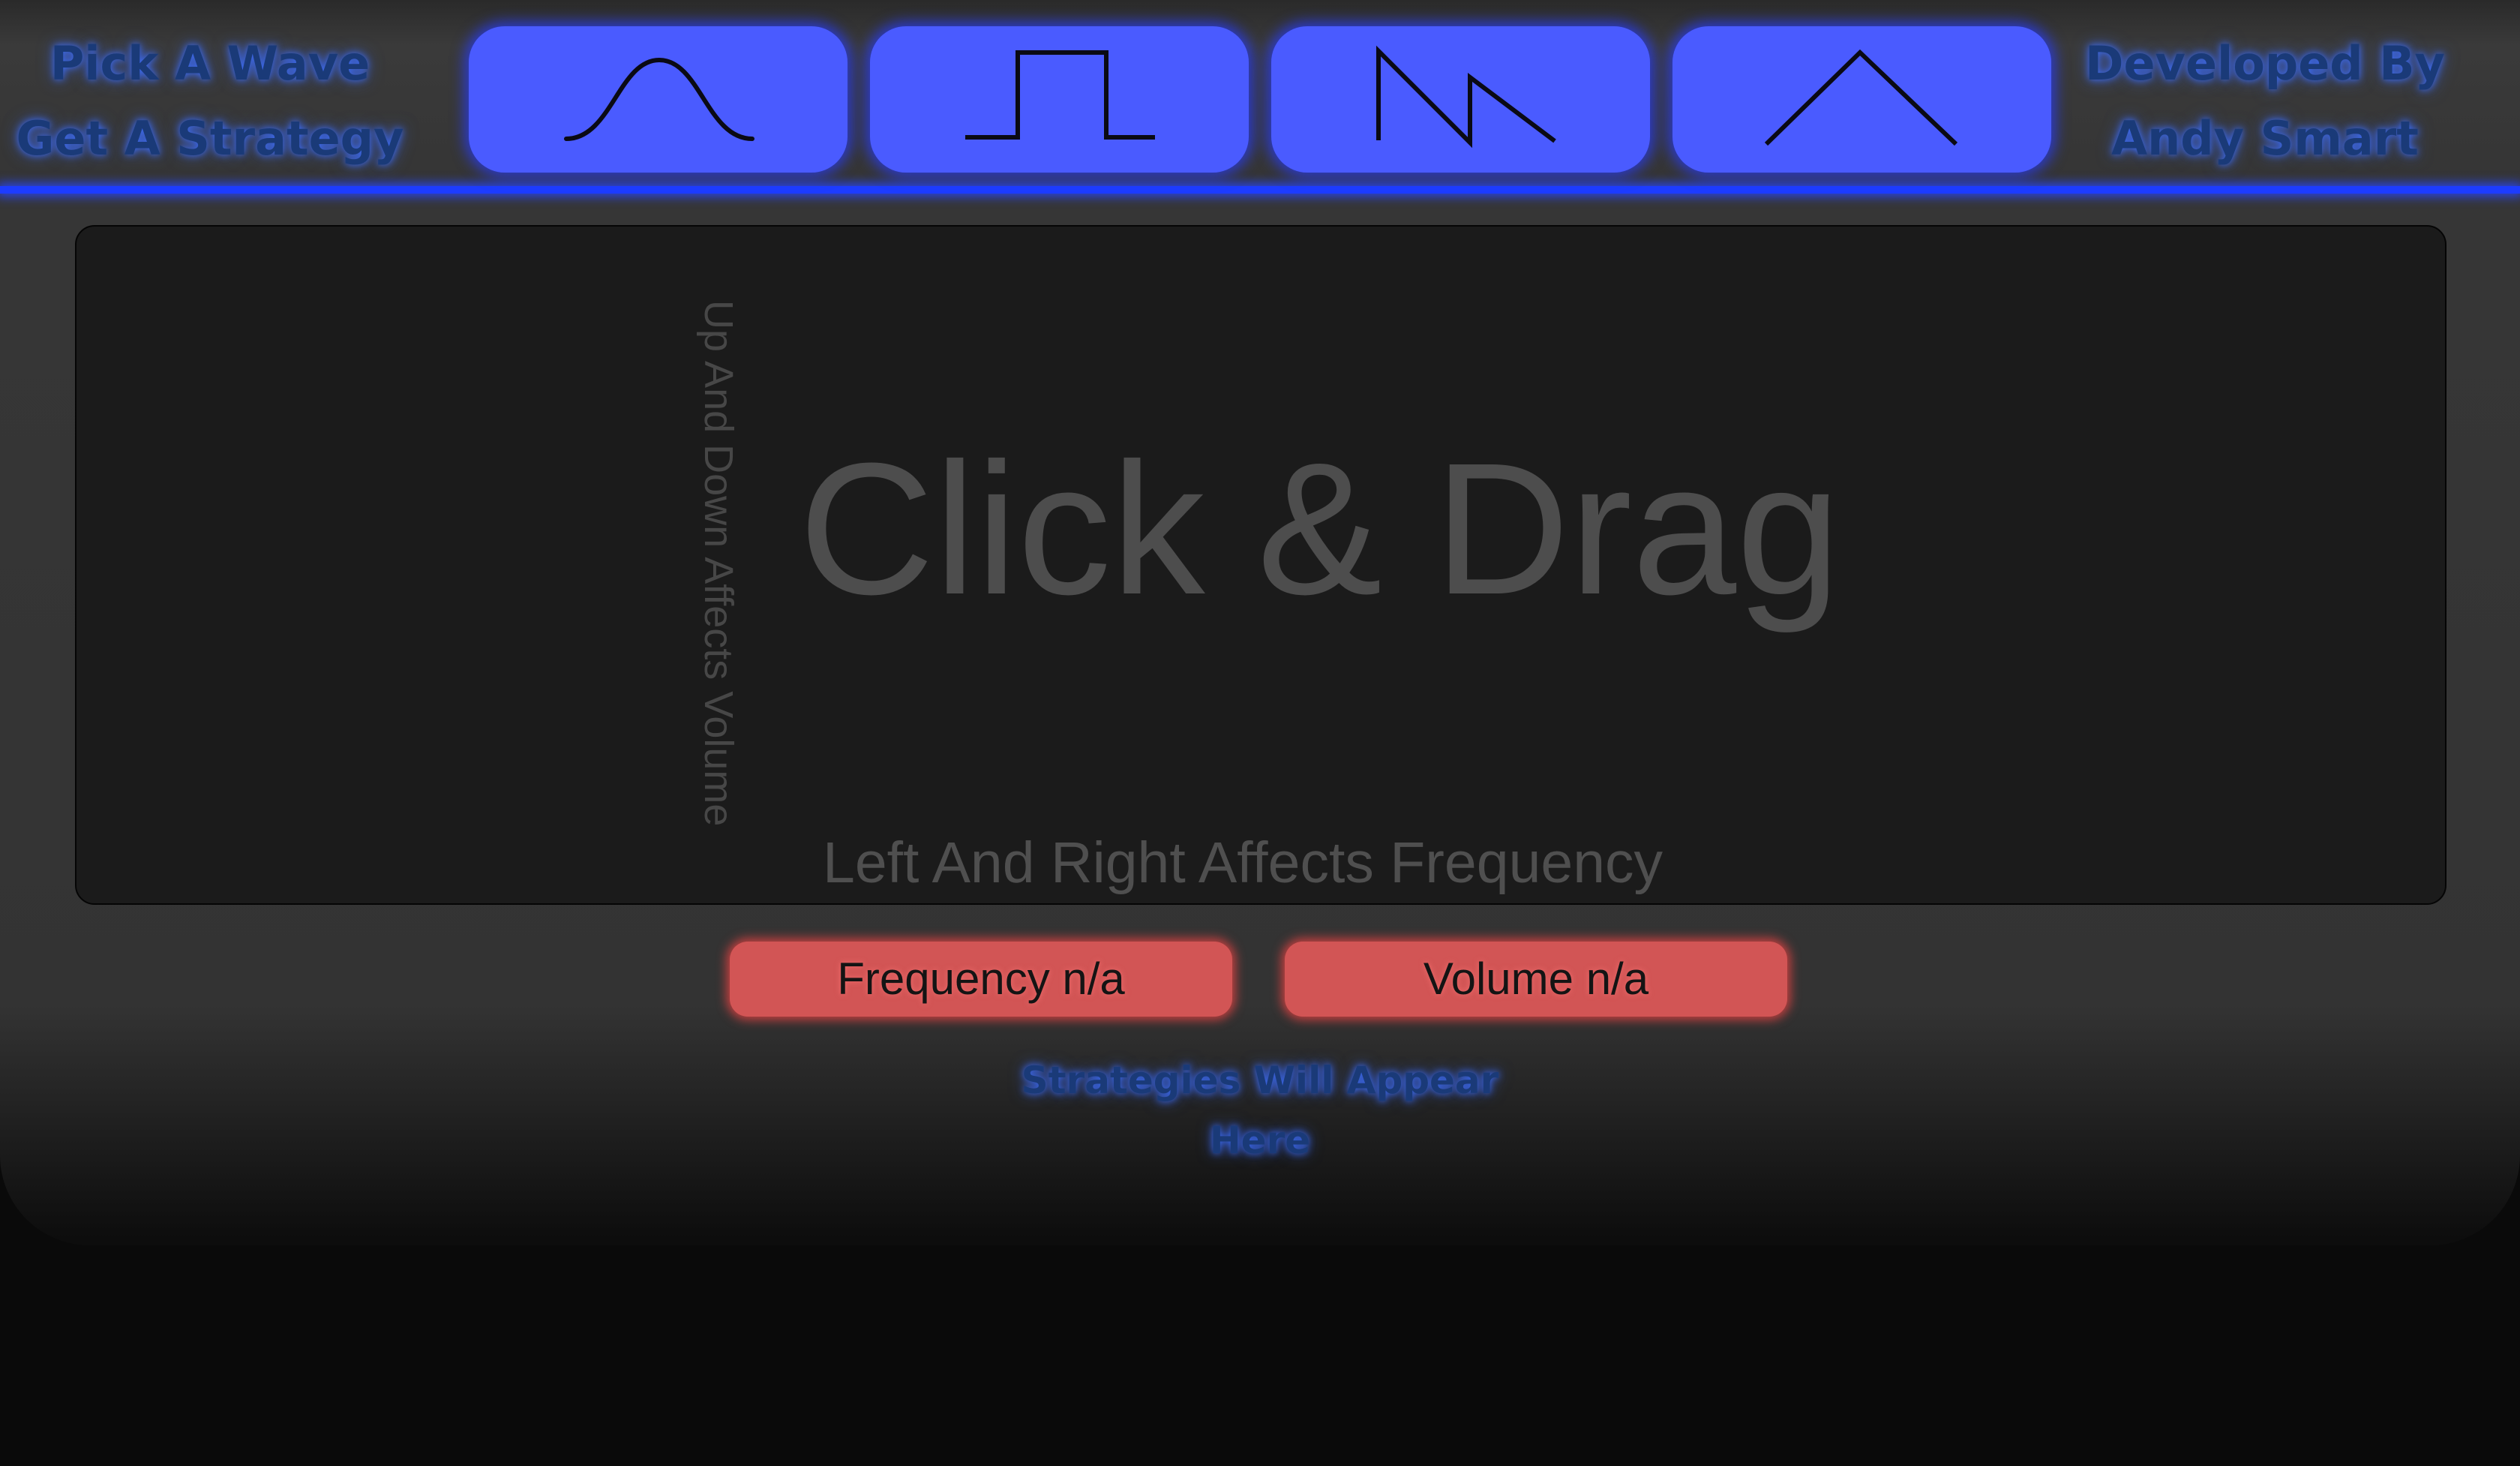 This screenshot has width=2520, height=1466. I want to click on square-wave-icon, so click(1060, 95).